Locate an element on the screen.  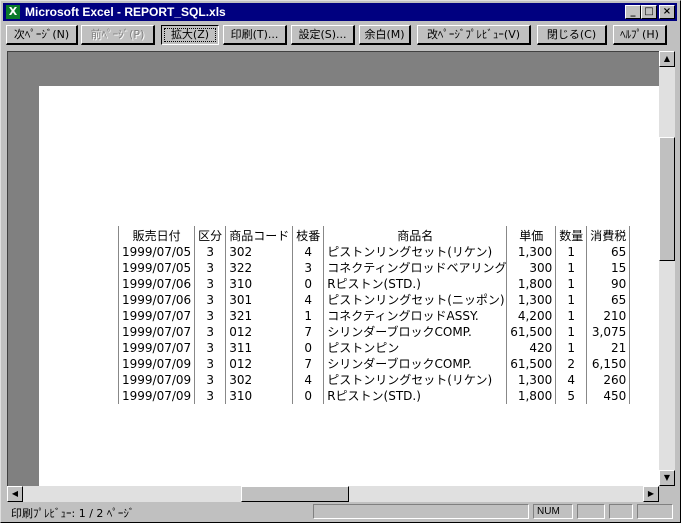
cell-product-code: 322 is located at coordinates (259, 268).